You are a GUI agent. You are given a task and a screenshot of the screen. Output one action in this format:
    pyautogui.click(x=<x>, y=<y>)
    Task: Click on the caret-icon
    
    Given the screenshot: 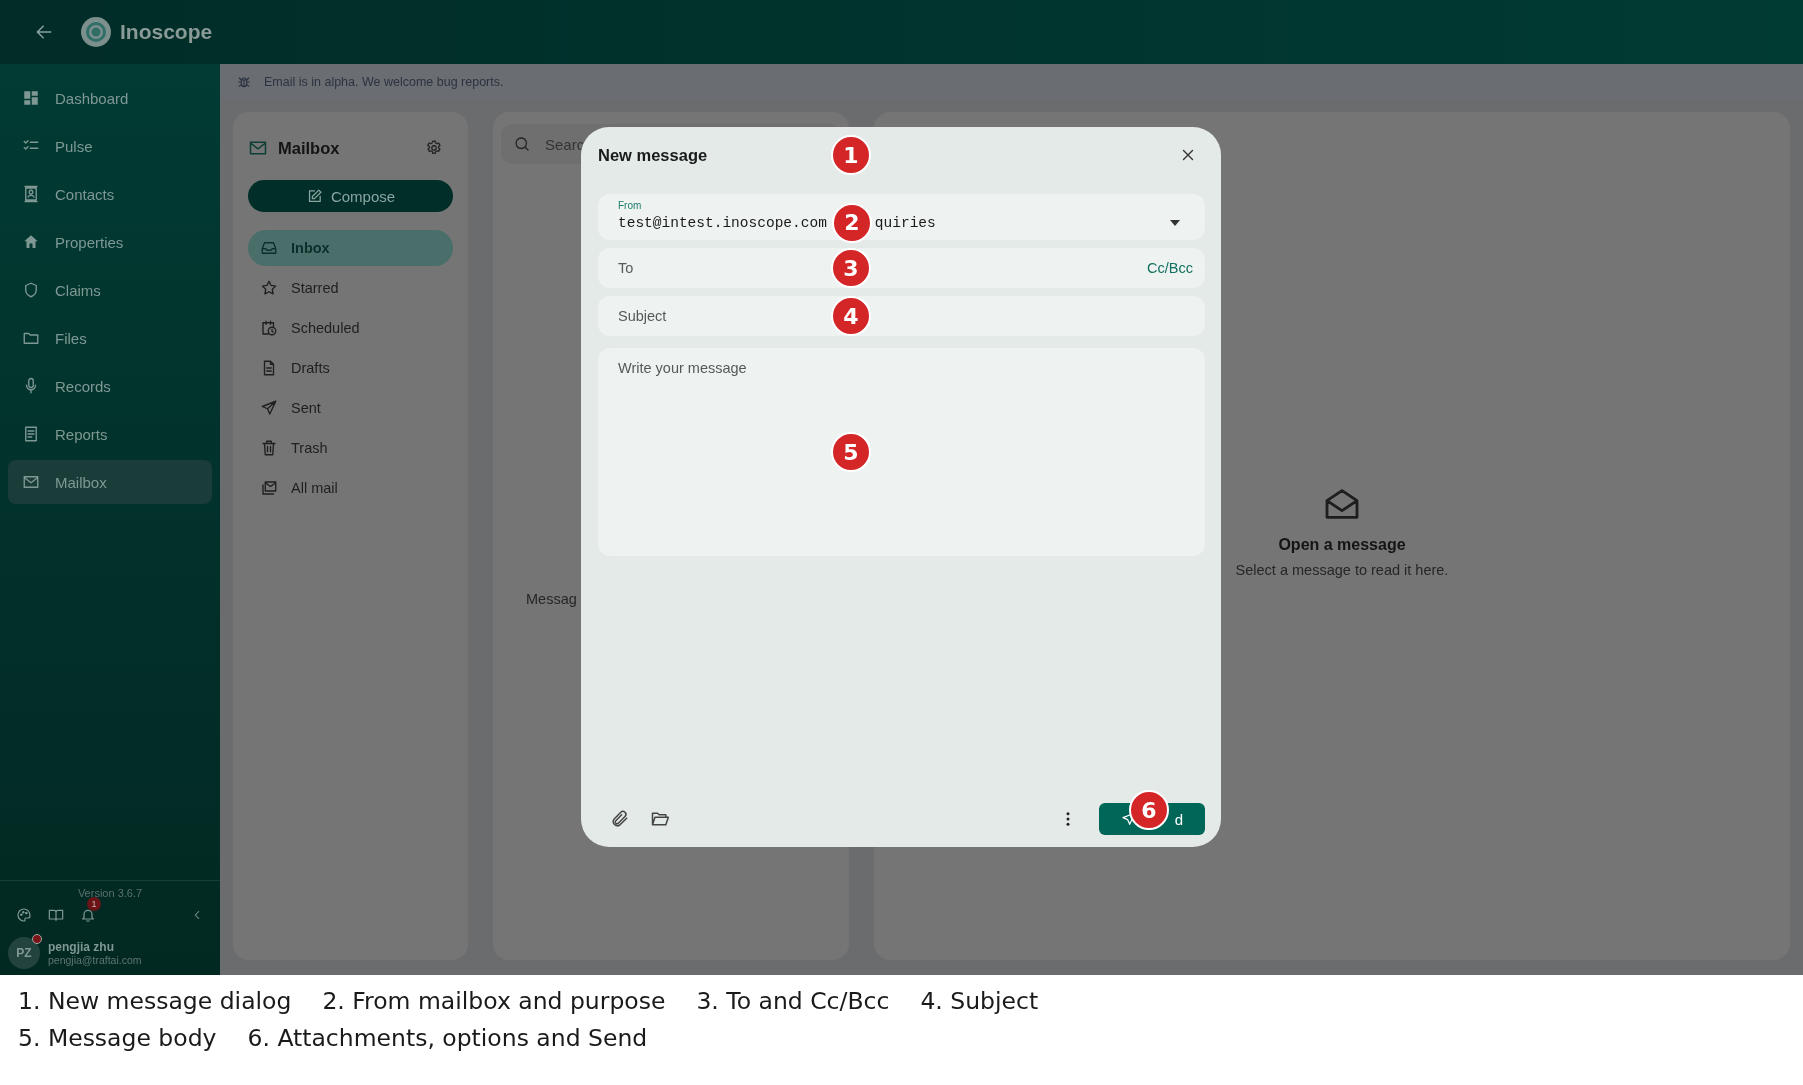 What is the action you would take?
    pyautogui.click(x=1175, y=222)
    